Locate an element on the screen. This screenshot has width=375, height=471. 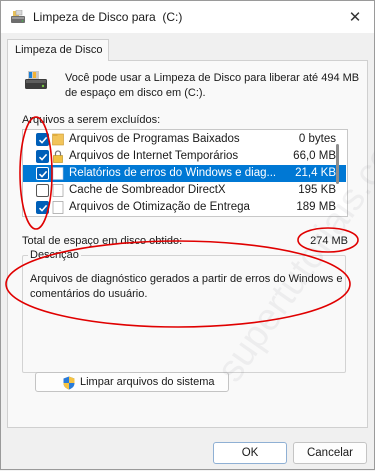
list-item: Cache de Sombreador DirectX 195 KB is located at coordinates (184, 190).